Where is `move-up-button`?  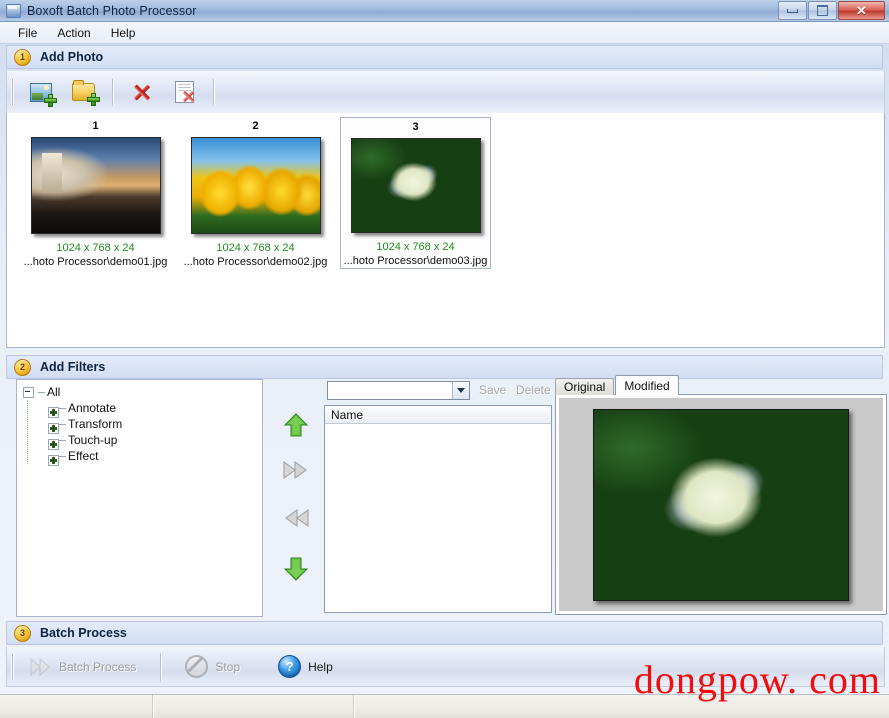 move-up-button is located at coordinates (296, 425).